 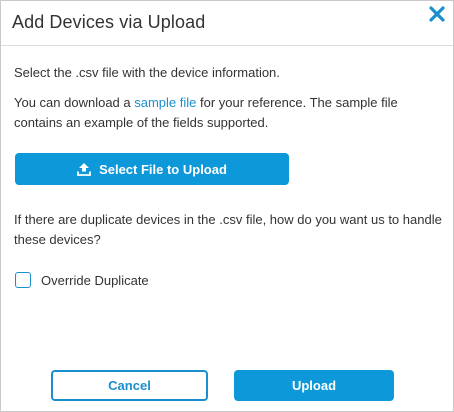 What do you see at coordinates (23, 280) in the screenshot?
I see `override-duplicate-checkbox` at bounding box center [23, 280].